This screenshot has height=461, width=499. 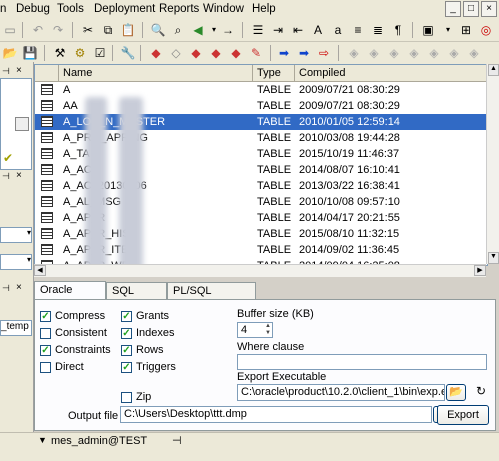 What do you see at coordinates (414, 53) in the screenshot?
I see `out-icon: ◈` at bounding box center [414, 53].